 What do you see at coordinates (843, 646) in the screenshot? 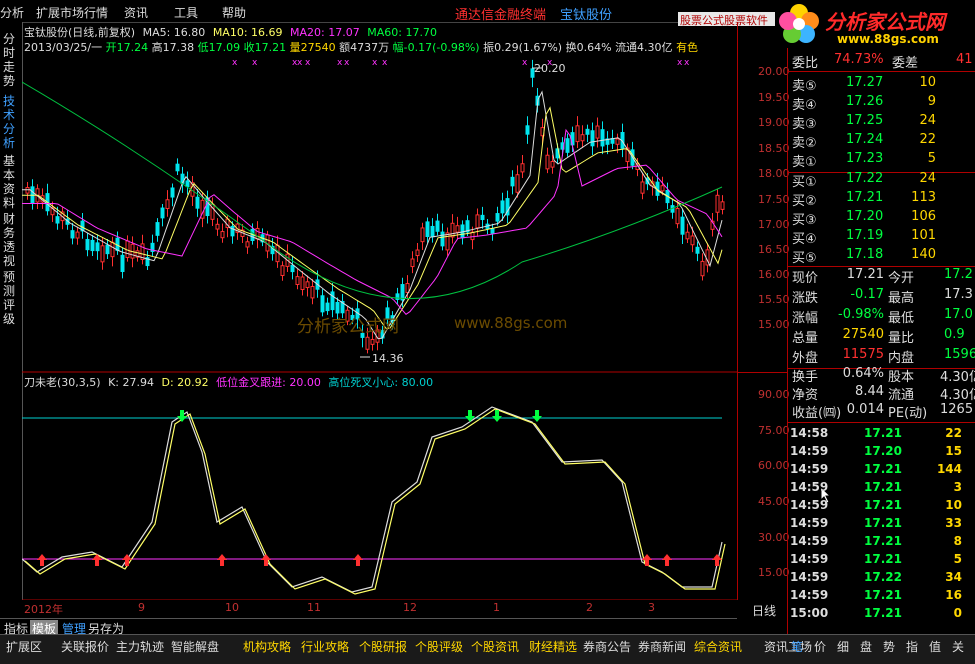
I see `quote-view-button: 细` at bounding box center [843, 646].